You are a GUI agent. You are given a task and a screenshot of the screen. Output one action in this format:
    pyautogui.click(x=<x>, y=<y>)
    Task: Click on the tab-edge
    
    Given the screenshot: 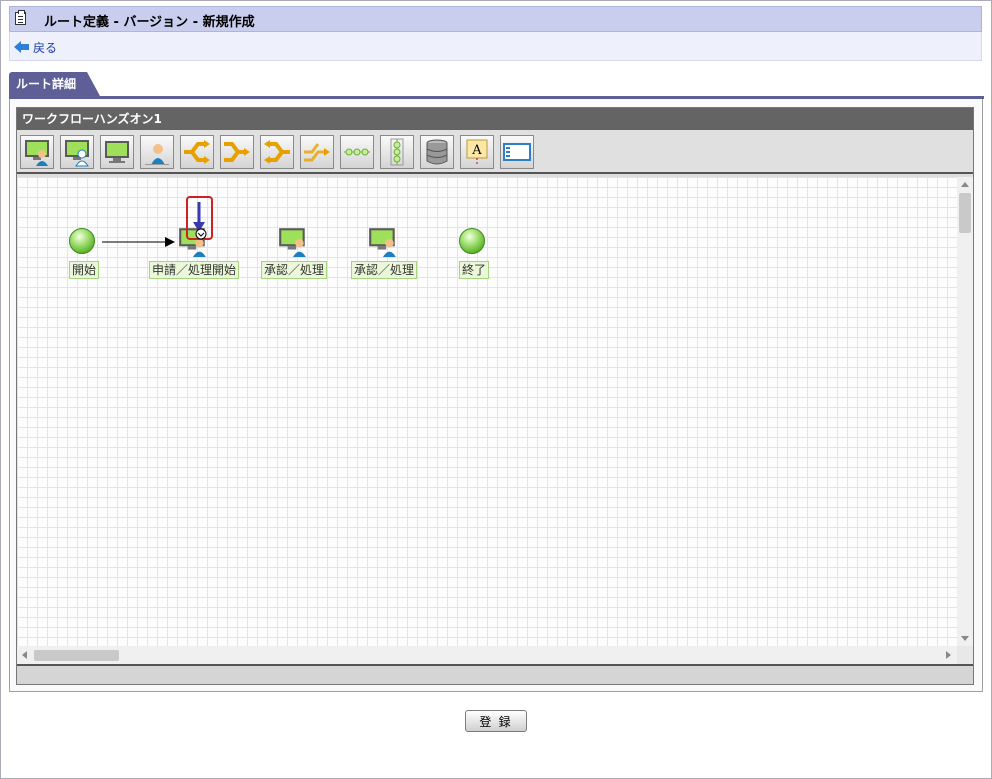 What is the action you would take?
    pyautogui.click(x=93, y=84)
    